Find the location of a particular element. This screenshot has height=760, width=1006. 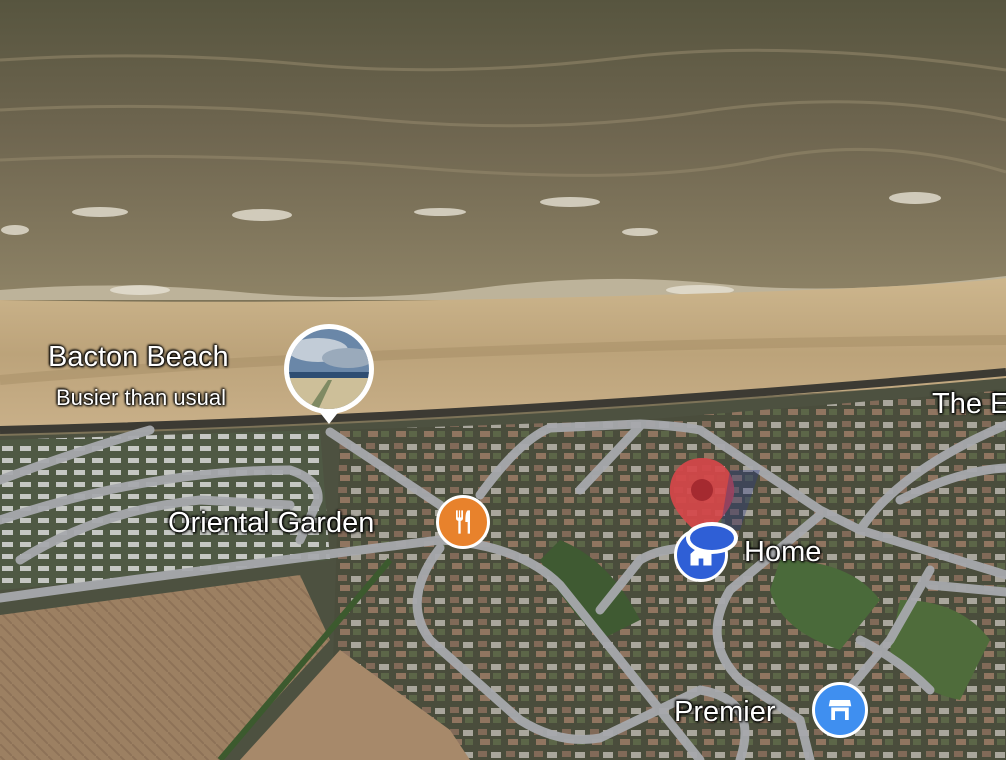

shop-icon is located at coordinates (840, 710).